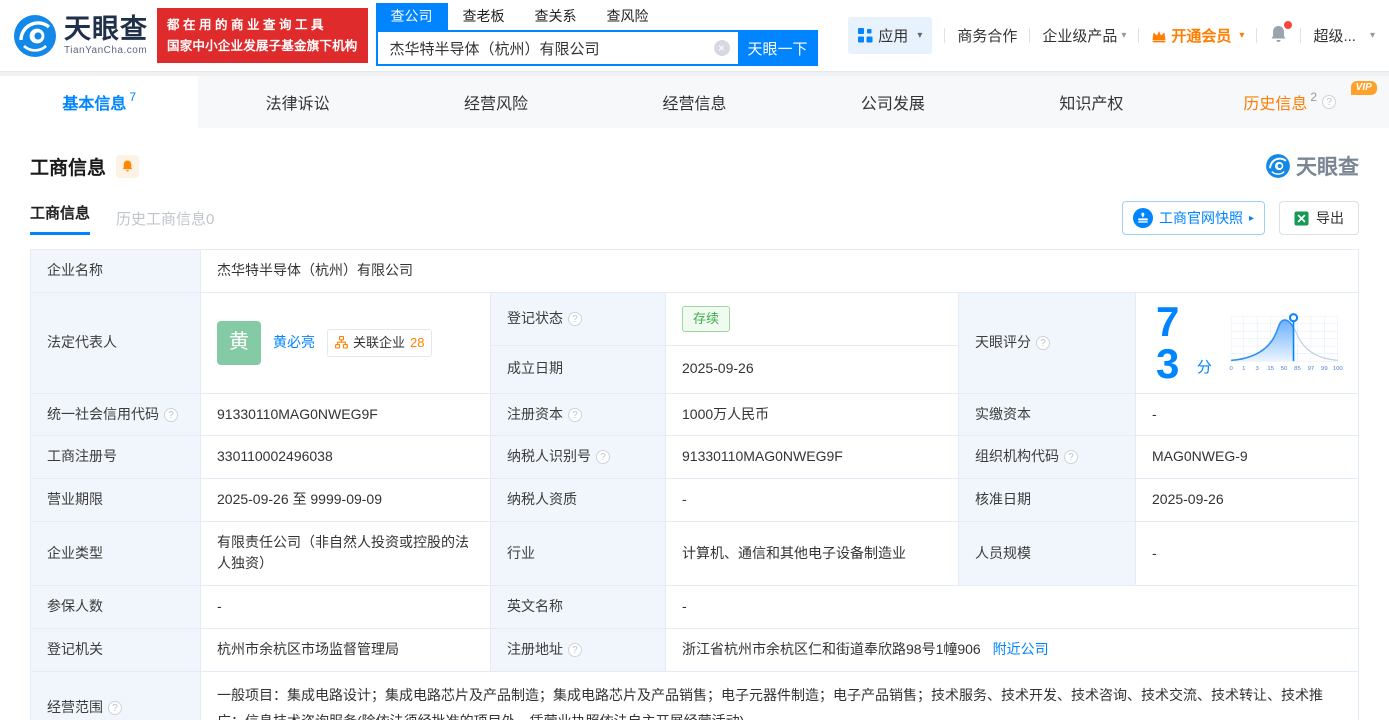 This screenshot has width=1389, height=720. What do you see at coordinates (345, 607) in the screenshot?
I see `insured-count-value: -` at bounding box center [345, 607].